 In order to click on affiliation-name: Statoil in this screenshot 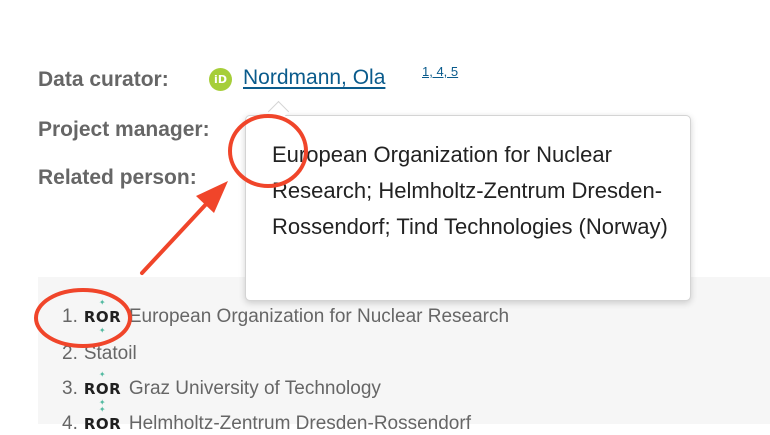, I will do `click(110, 353)`.